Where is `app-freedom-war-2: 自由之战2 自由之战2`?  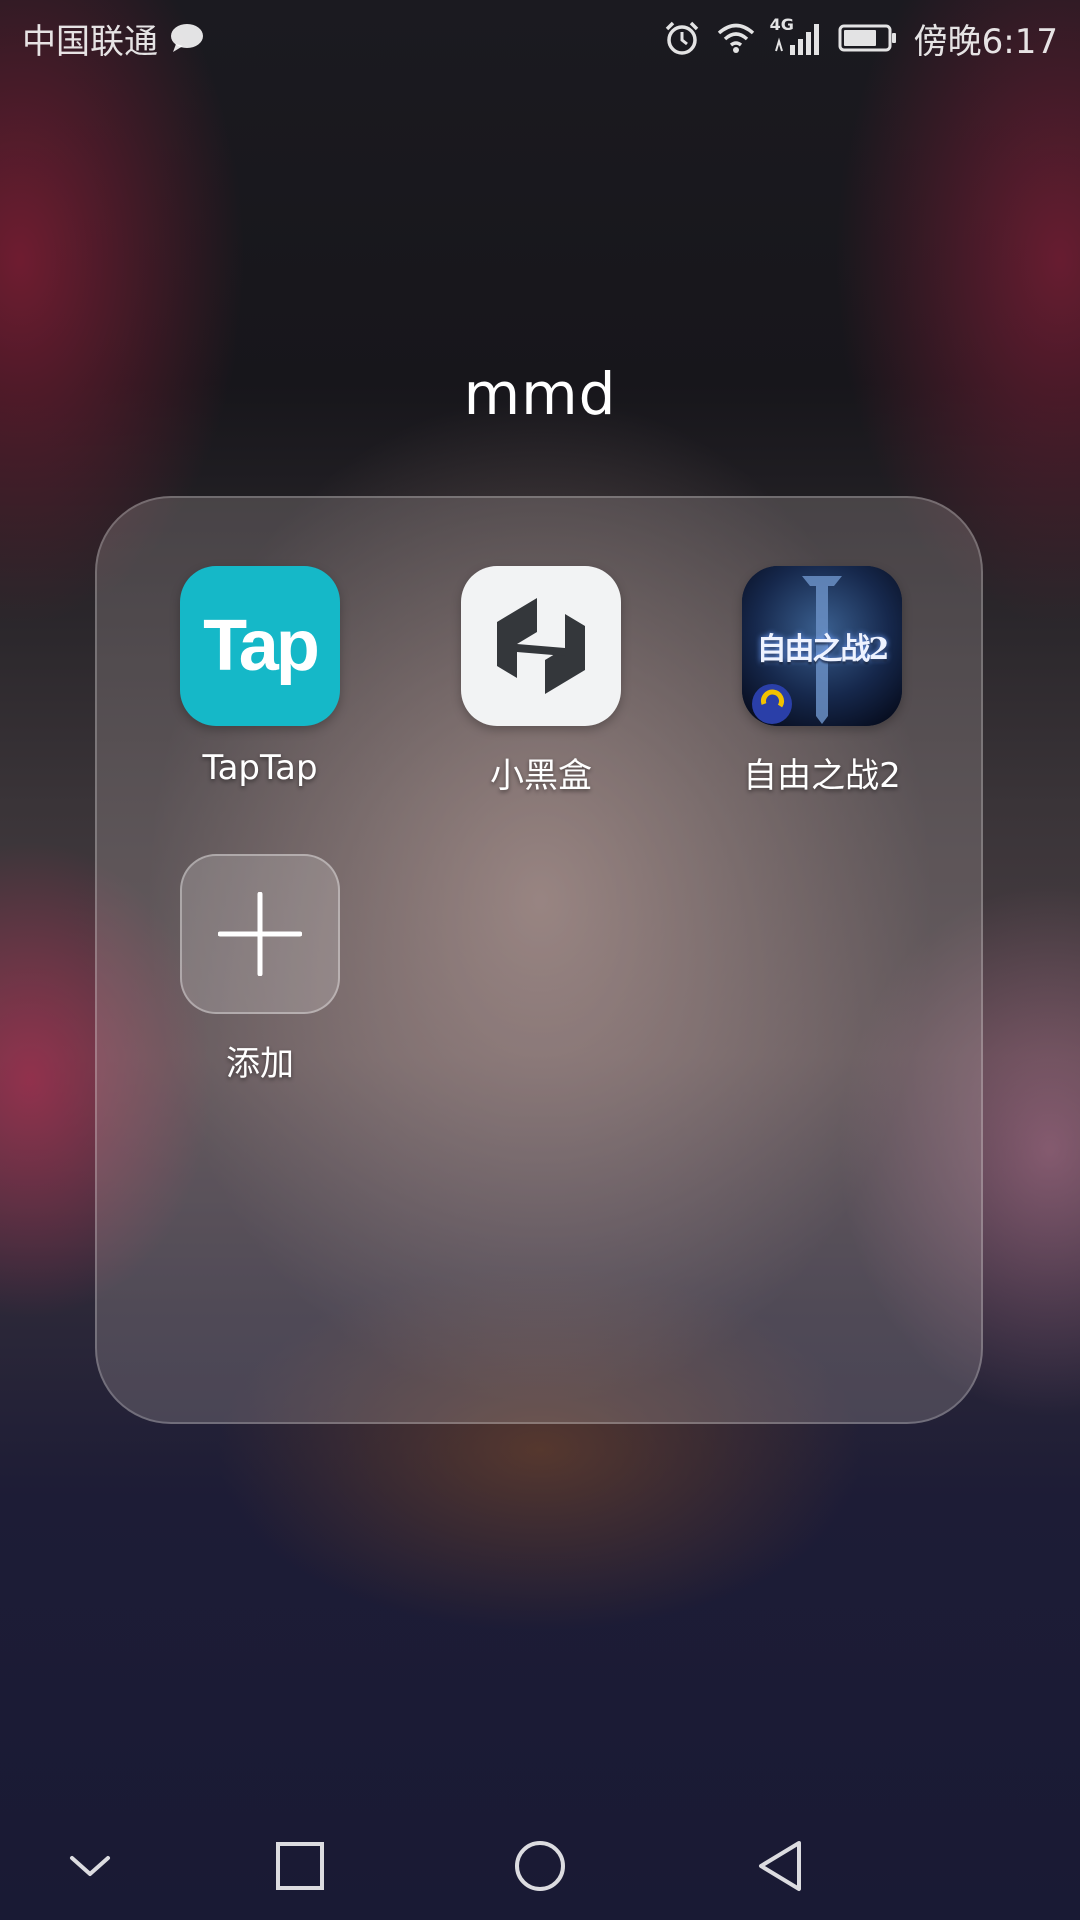
app-freedom-war-2: 自由之战2 自由之战2 is located at coordinates (822, 681).